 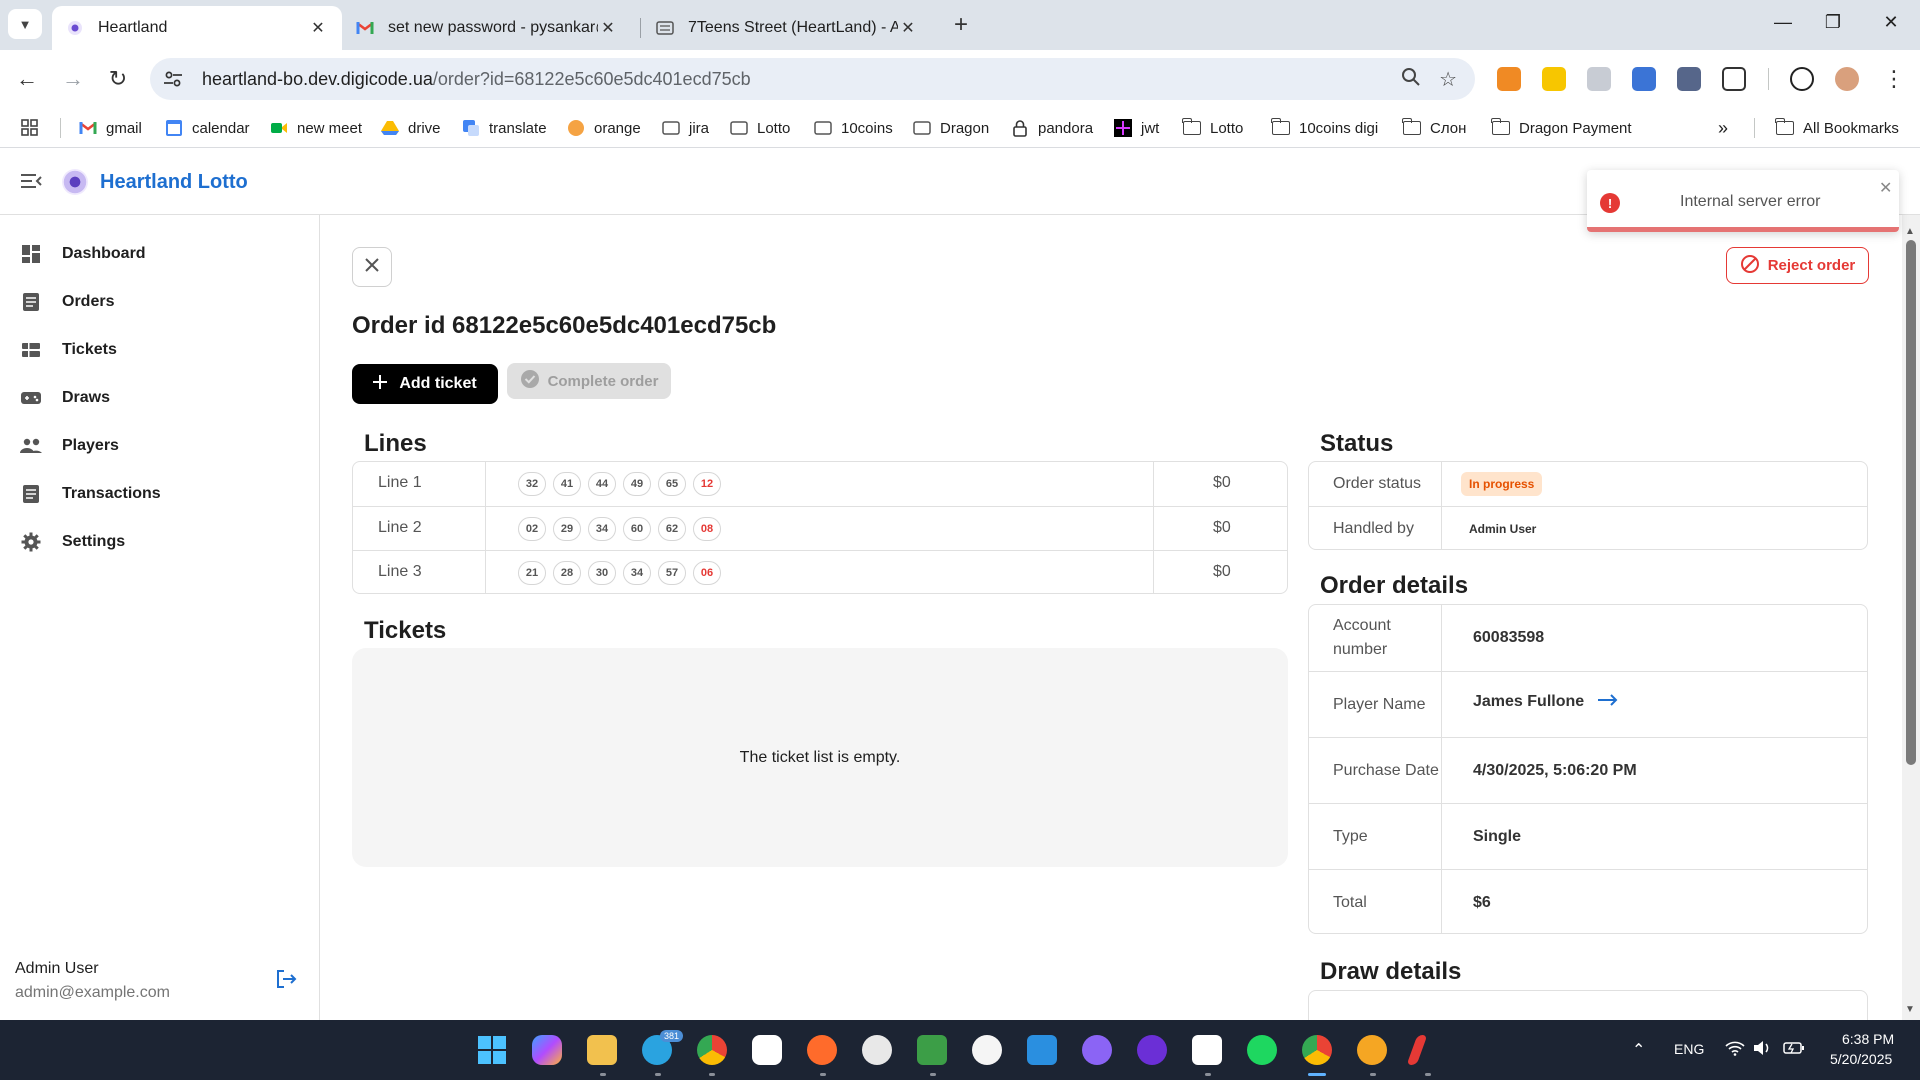 What do you see at coordinates (1754, 128) in the screenshot?
I see `bookmarks-separator` at bounding box center [1754, 128].